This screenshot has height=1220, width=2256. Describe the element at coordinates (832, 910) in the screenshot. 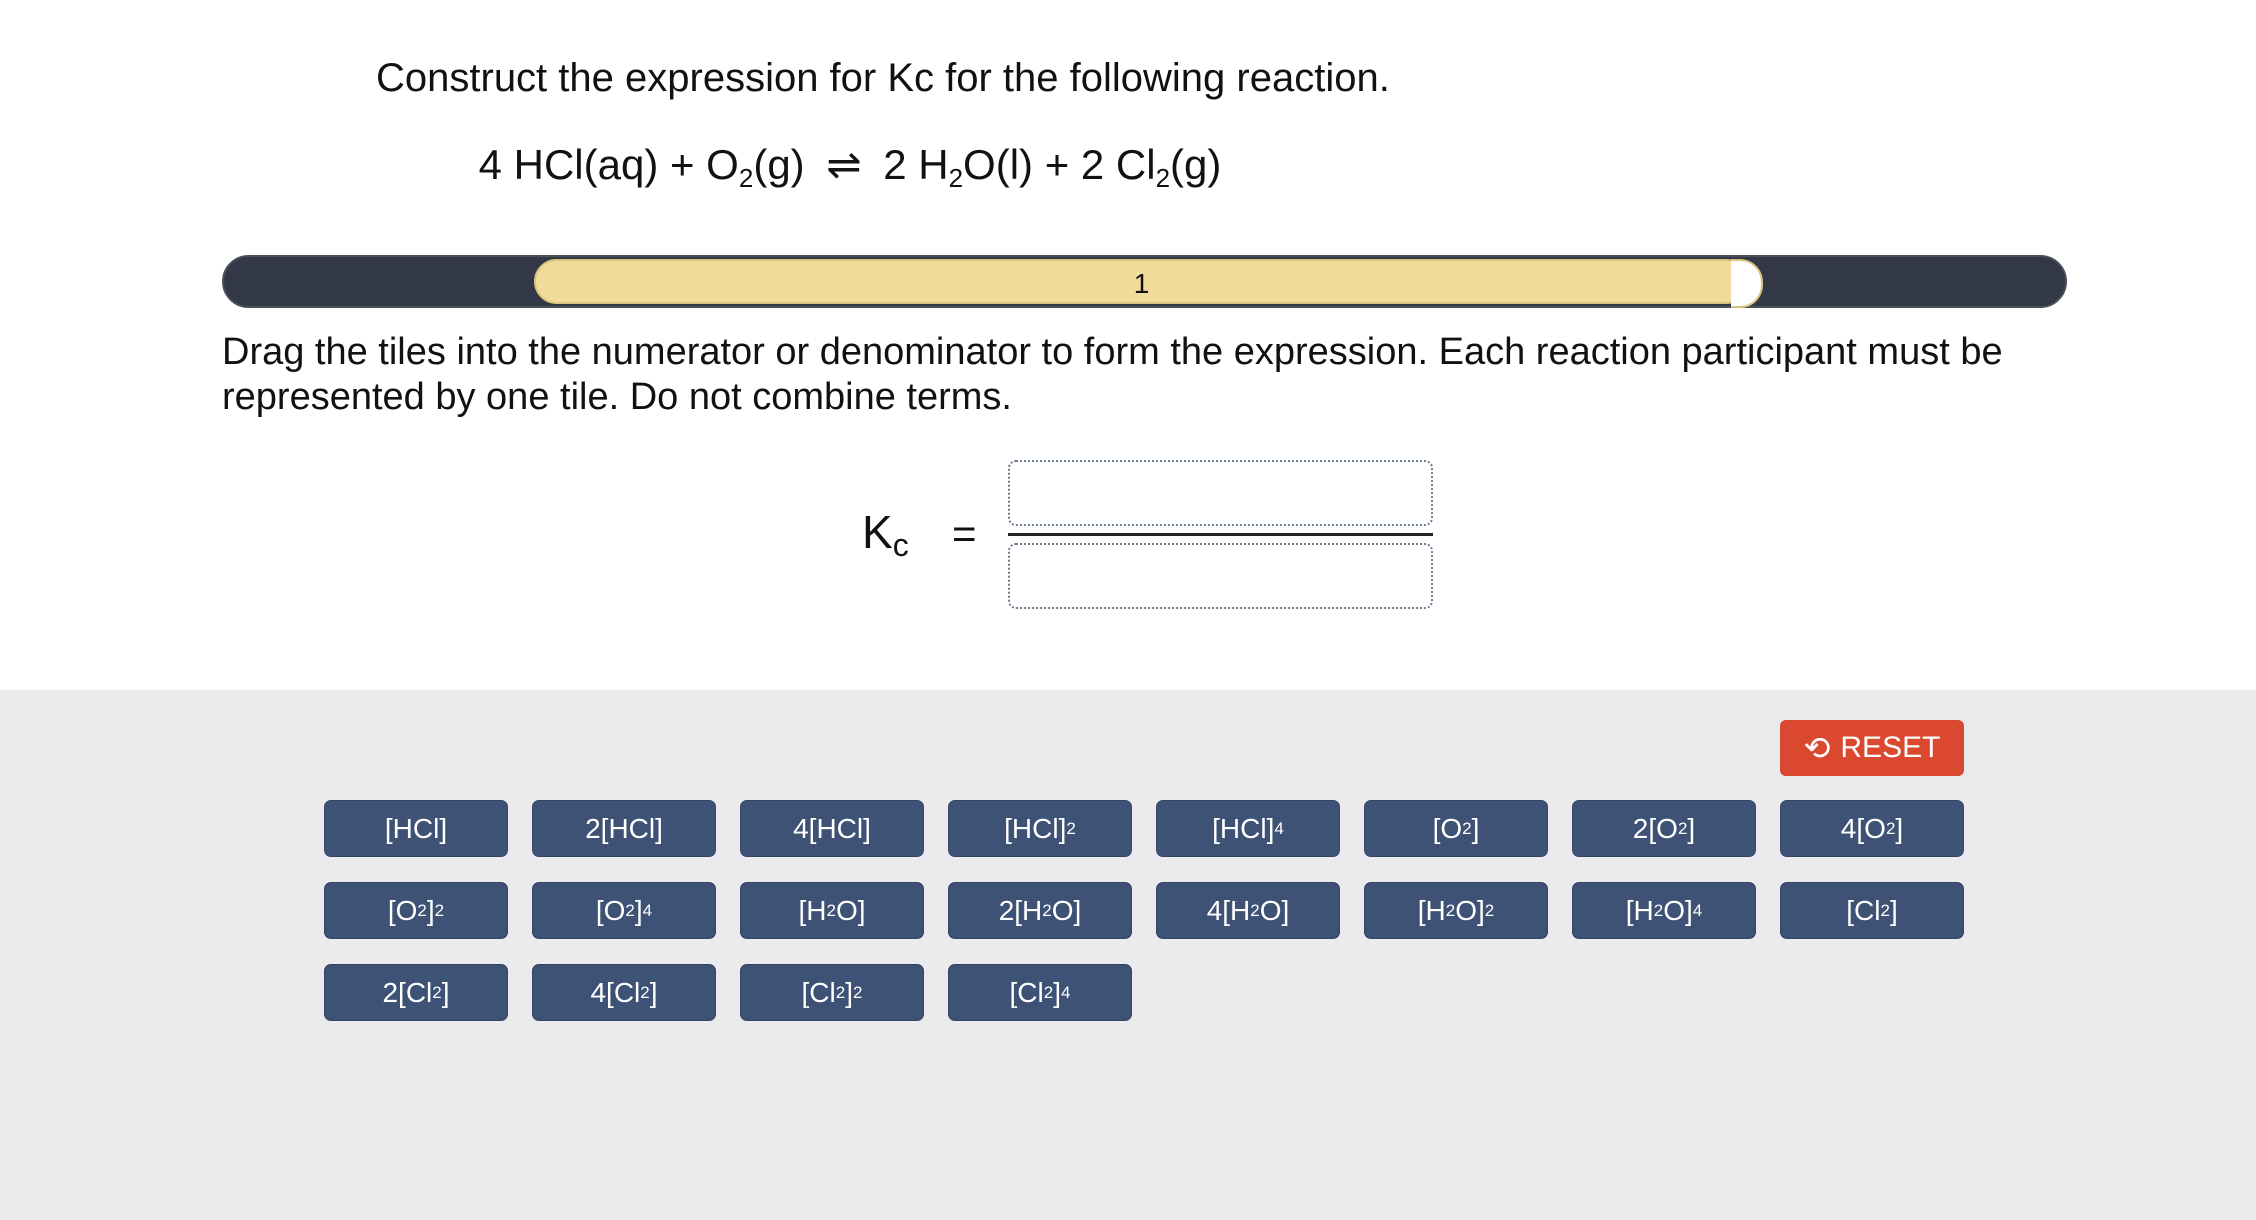

I see `tile: [H 2 O]` at that location.